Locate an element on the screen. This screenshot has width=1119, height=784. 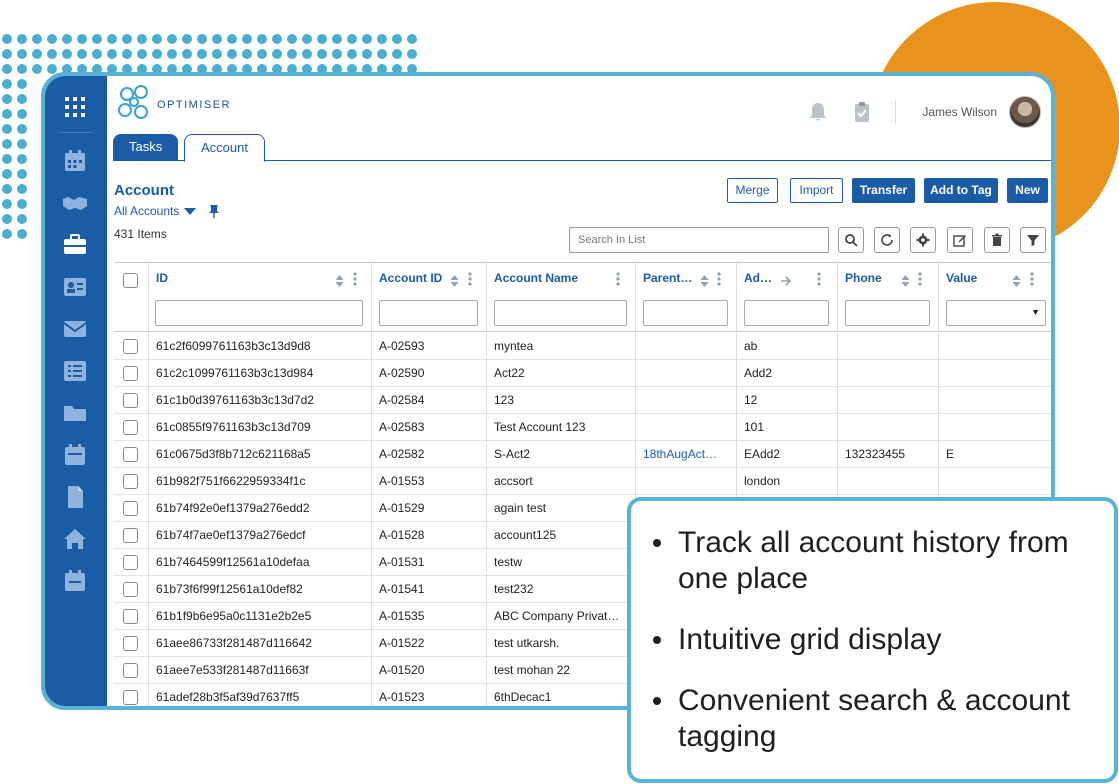
document-icon is located at coordinates (75, 497).